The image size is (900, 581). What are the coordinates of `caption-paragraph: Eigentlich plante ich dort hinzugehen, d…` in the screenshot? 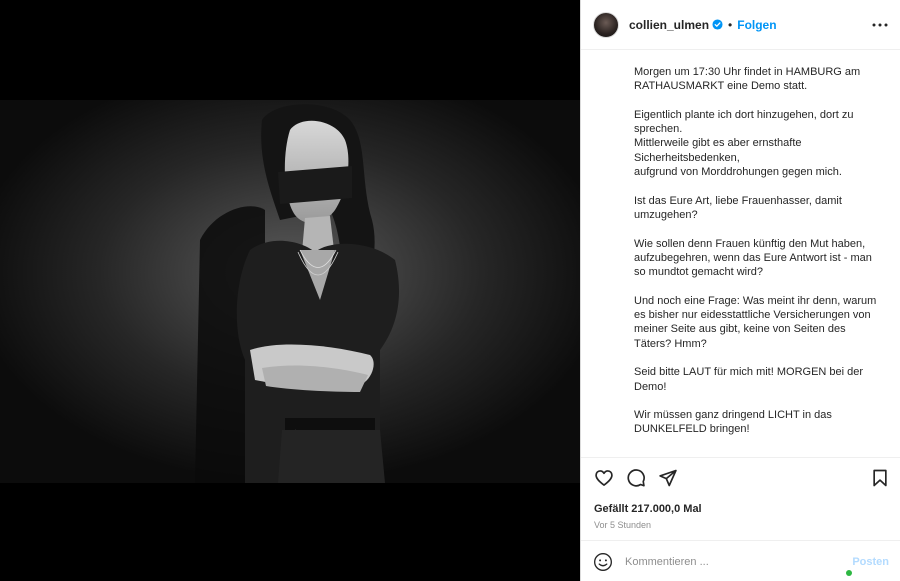 It's located at (744, 143).